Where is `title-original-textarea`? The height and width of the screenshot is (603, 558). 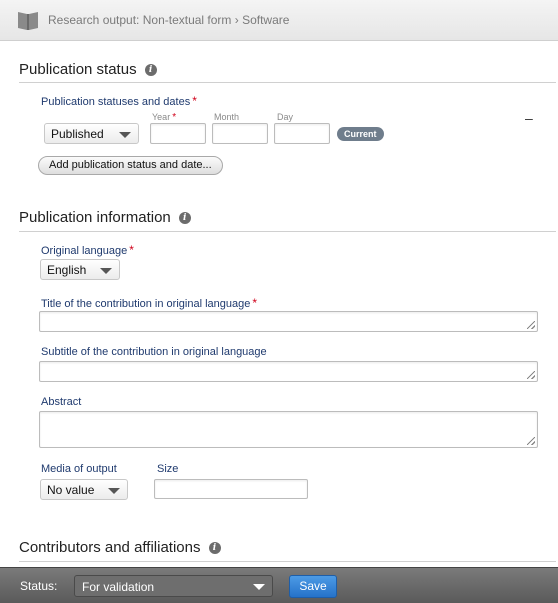
title-original-textarea is located at coordinates (288, 321).